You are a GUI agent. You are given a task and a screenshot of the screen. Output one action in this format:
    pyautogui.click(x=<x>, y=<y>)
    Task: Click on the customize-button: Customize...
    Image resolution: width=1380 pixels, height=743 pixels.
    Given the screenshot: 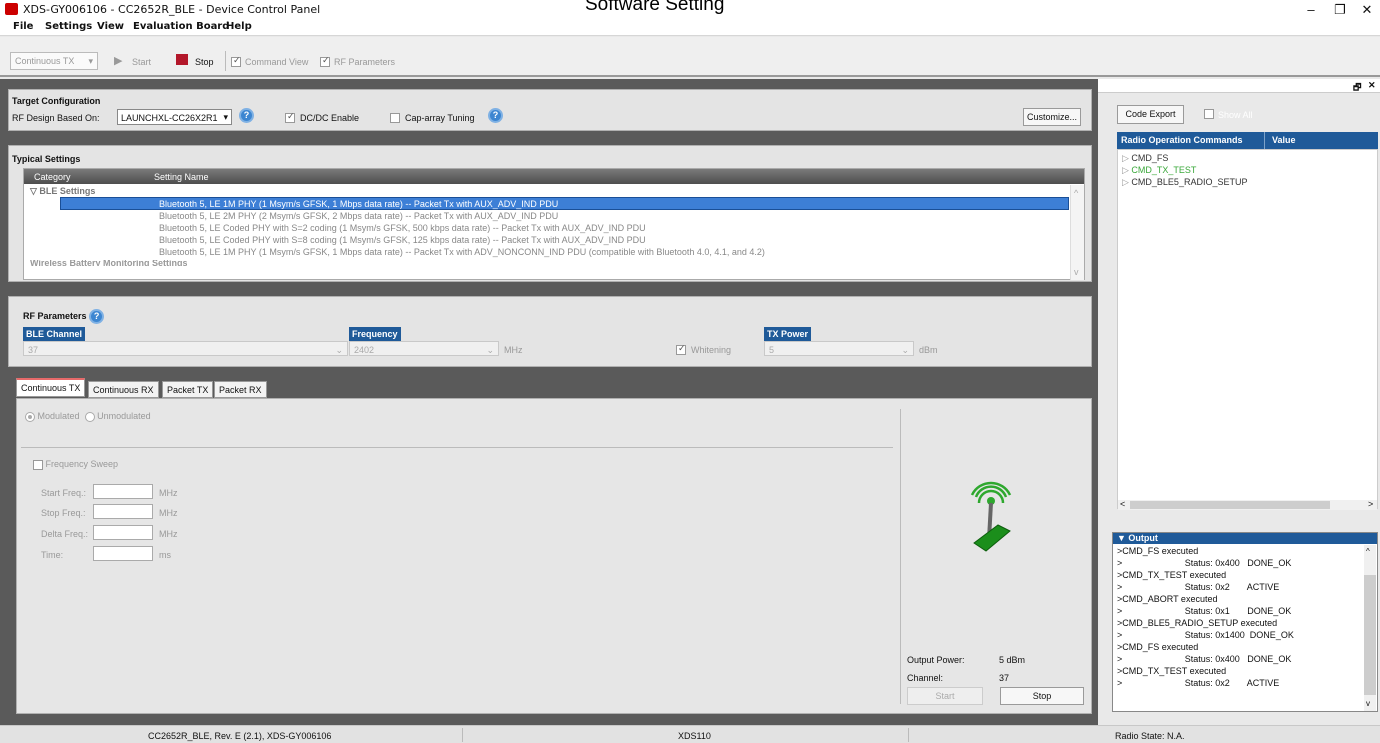 What is the action you would take?
    pyautogui.click(x=1052, y=117)
    